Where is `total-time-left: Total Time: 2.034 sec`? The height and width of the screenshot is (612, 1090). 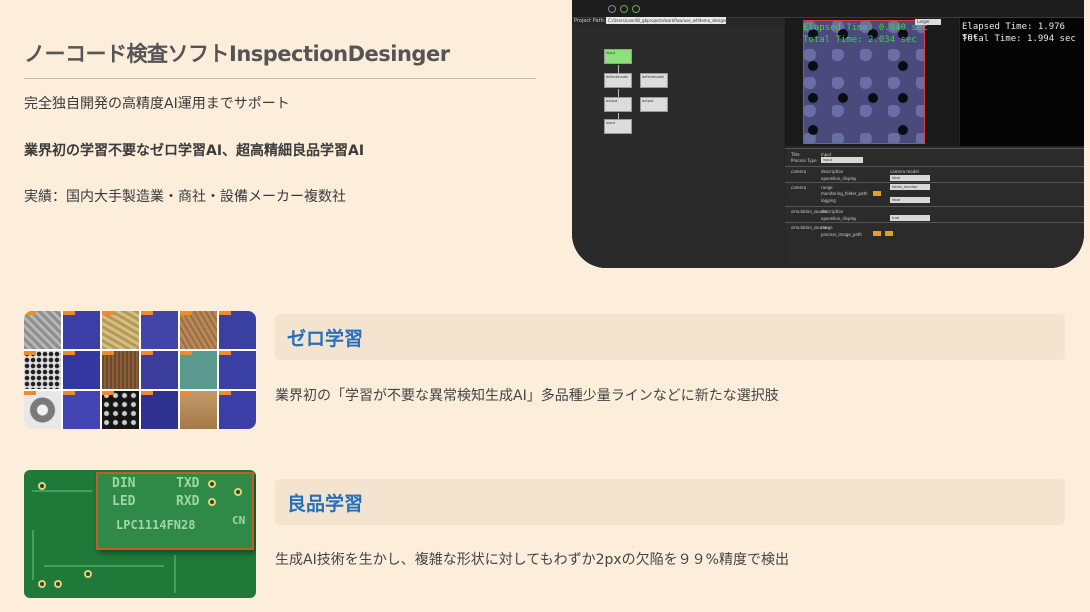
total-time-left: Total Time: 2.034 sec is located at coordinates (860, 40).